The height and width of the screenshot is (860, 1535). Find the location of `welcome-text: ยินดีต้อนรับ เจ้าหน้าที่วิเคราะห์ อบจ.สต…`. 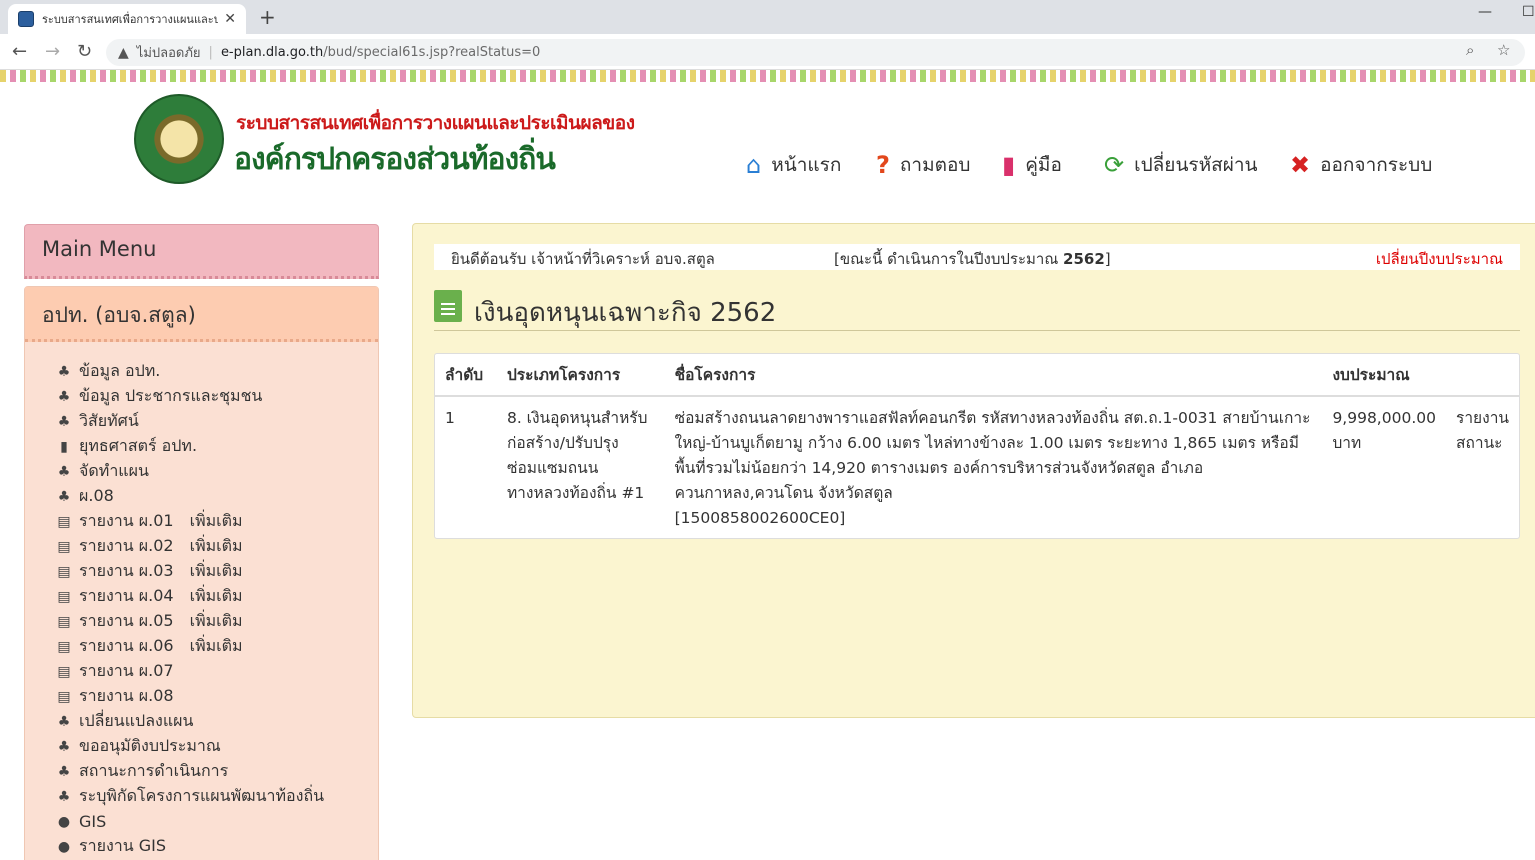

welcome-text: ยินดีต้อนรับ เจ้าหน้าที่วิเคราะห์ อบจ.สต… is located at coordinates (583, 259).